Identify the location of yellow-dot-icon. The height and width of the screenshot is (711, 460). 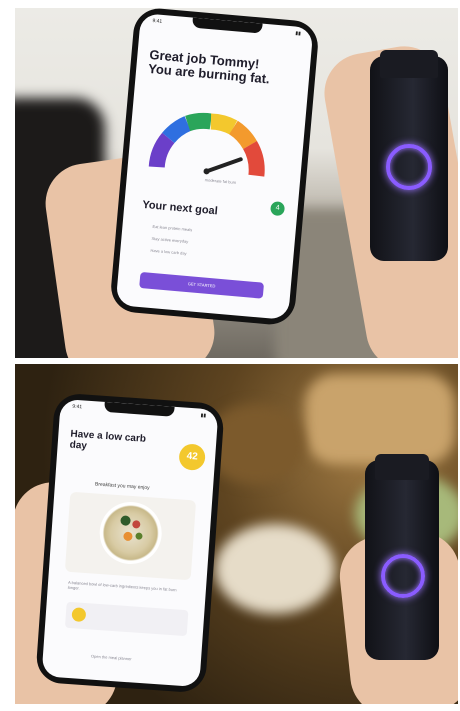
(79, 615).